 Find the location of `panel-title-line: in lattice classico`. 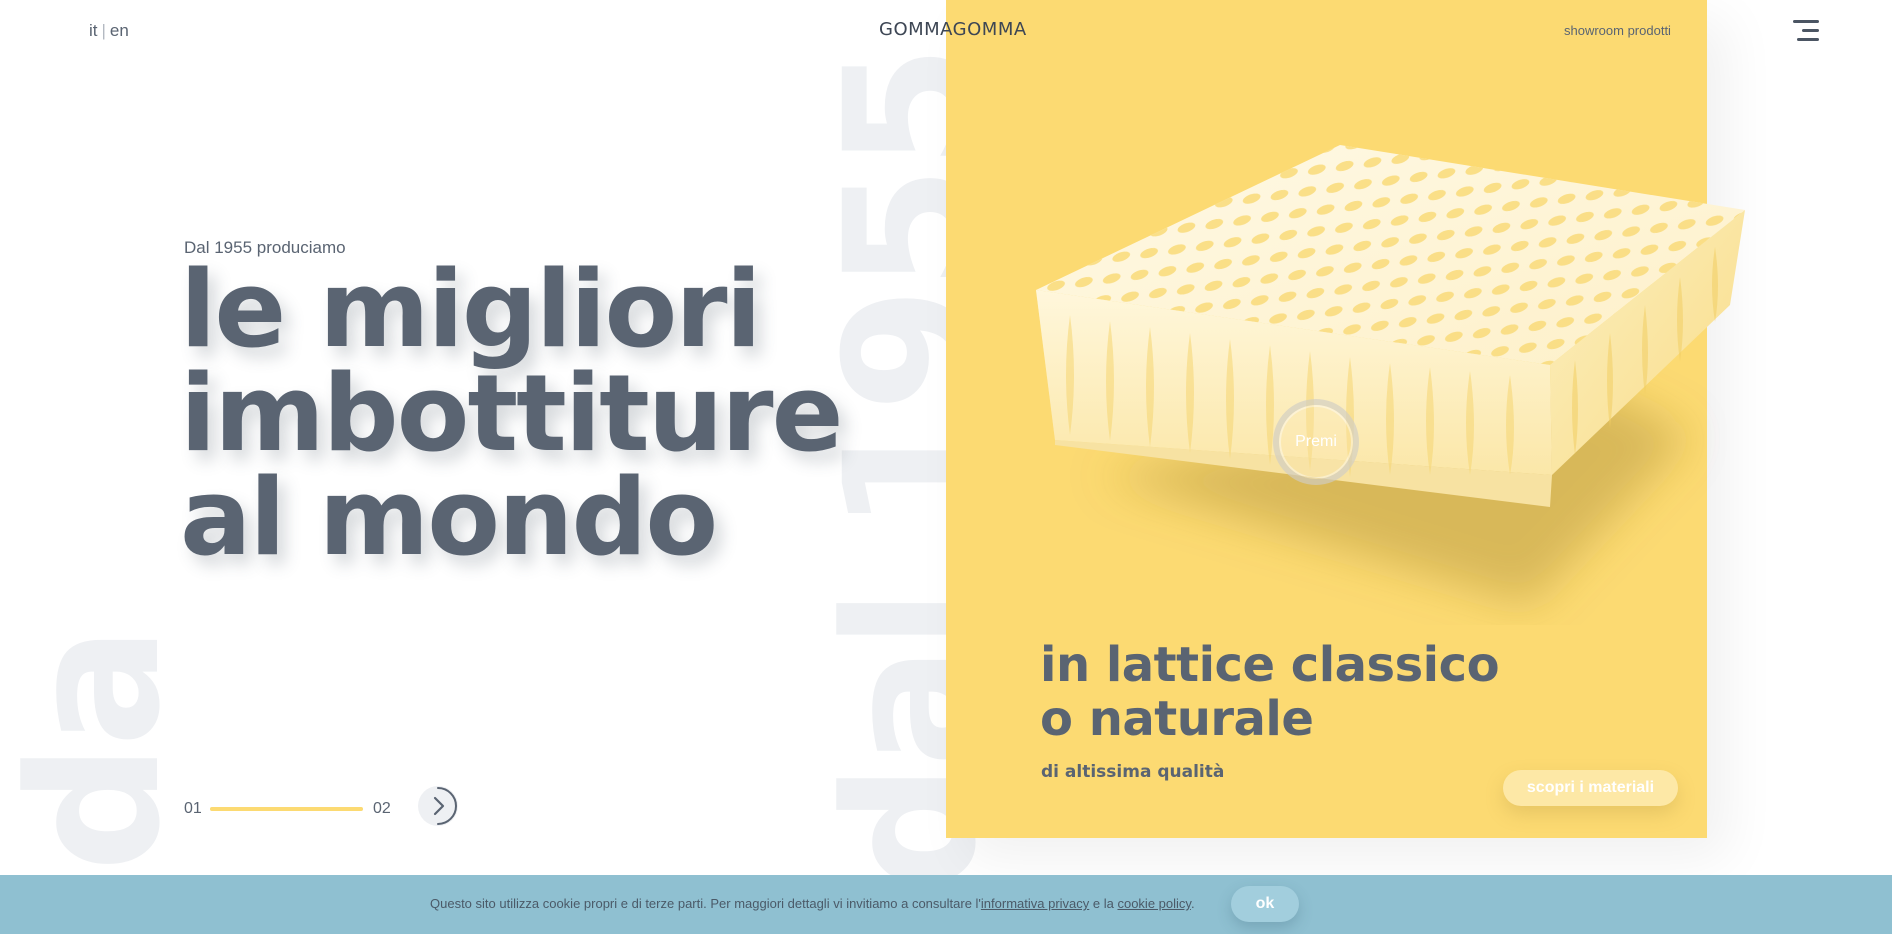

panel-title-line: in lattice classico is located at coordinates (1270, 665).